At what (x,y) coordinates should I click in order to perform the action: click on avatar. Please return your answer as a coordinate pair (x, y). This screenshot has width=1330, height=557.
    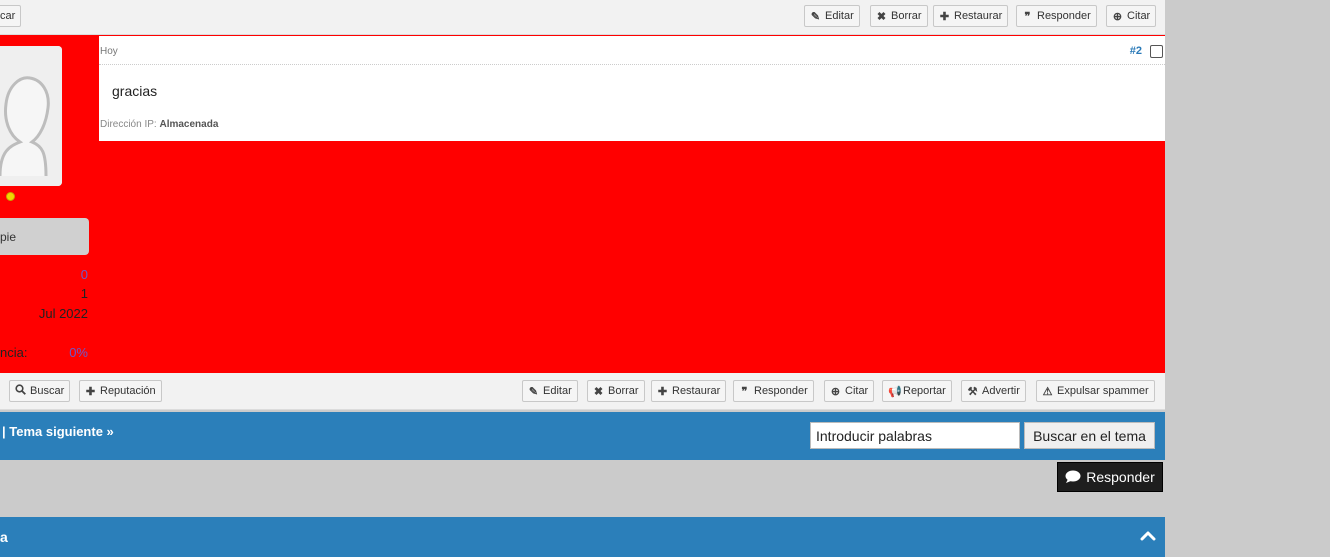
    Looking at the image, I should click on (31, 116).